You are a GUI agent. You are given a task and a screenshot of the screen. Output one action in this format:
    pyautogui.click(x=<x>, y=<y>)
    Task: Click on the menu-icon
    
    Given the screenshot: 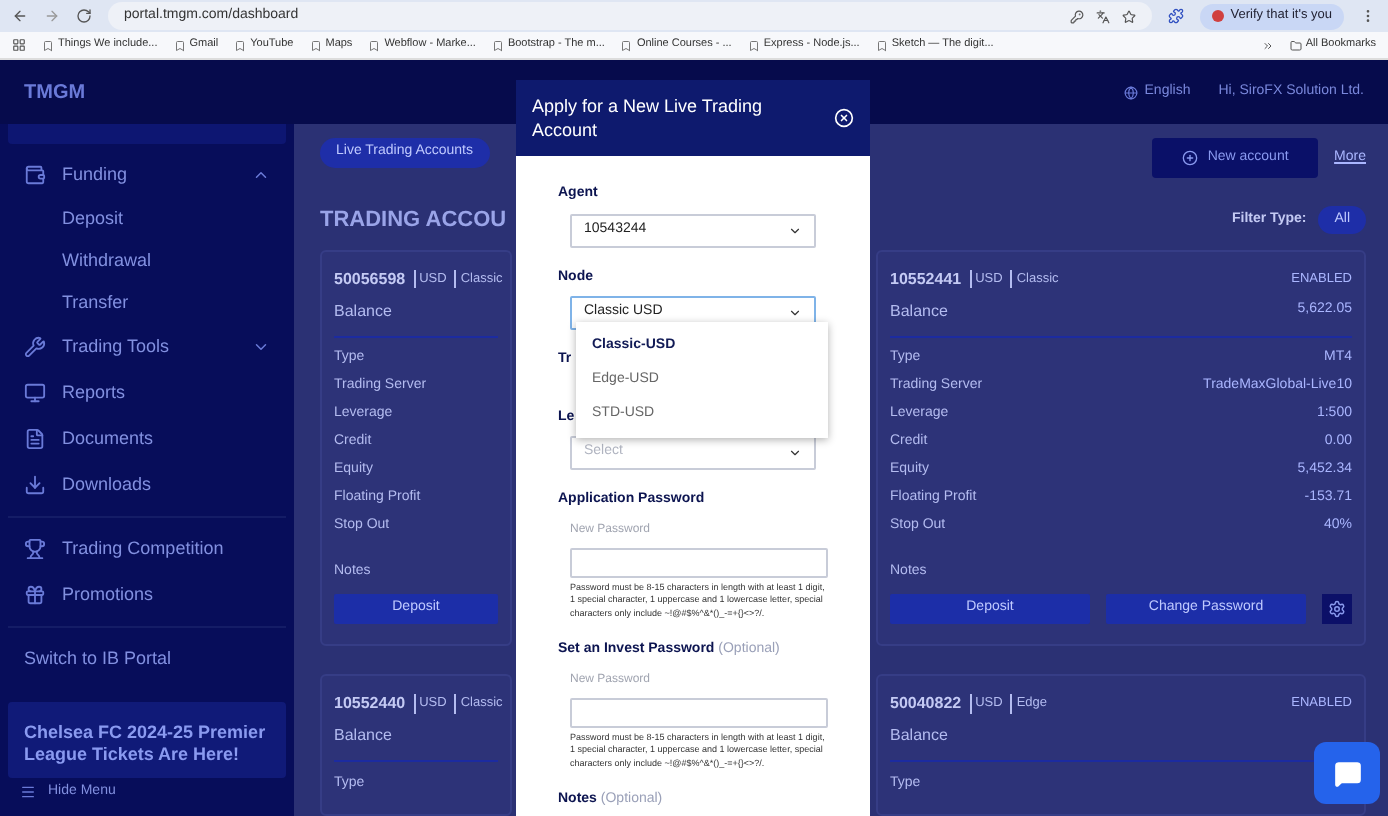 What is the action you would take?
    pyautogui.click(x=28, y=792)
    